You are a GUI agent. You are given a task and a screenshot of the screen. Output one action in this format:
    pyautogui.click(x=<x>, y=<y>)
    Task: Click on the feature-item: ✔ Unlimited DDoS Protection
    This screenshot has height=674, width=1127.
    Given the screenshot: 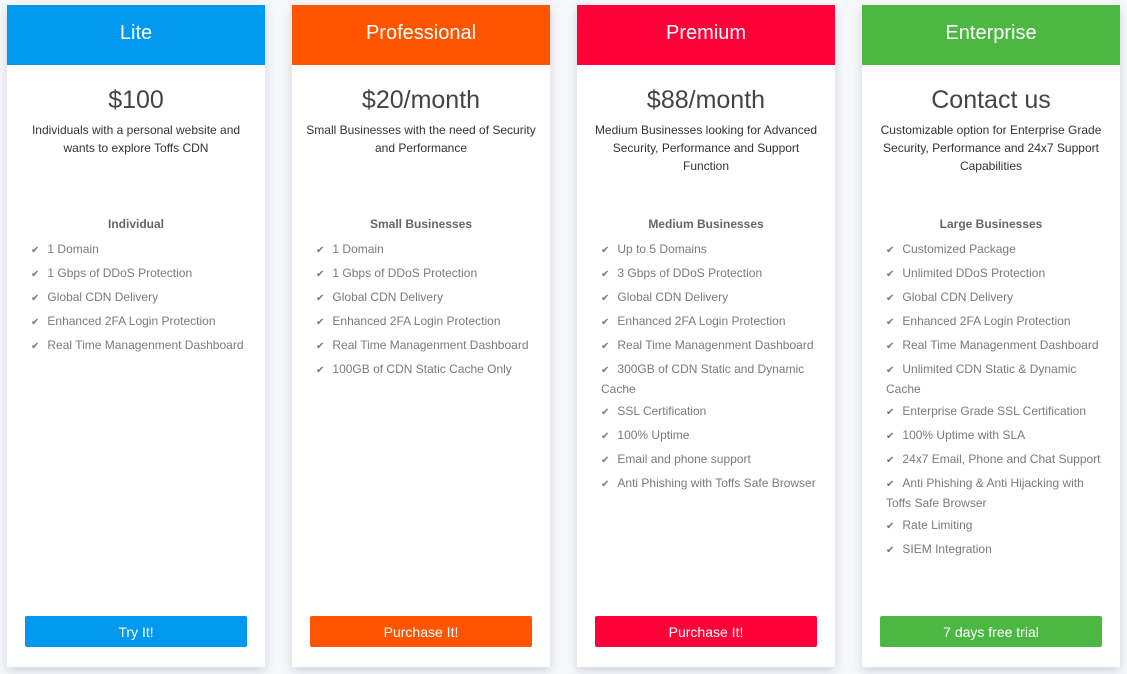 What is the action you would take?
    pyautogui.click(x=998, y=274)
    